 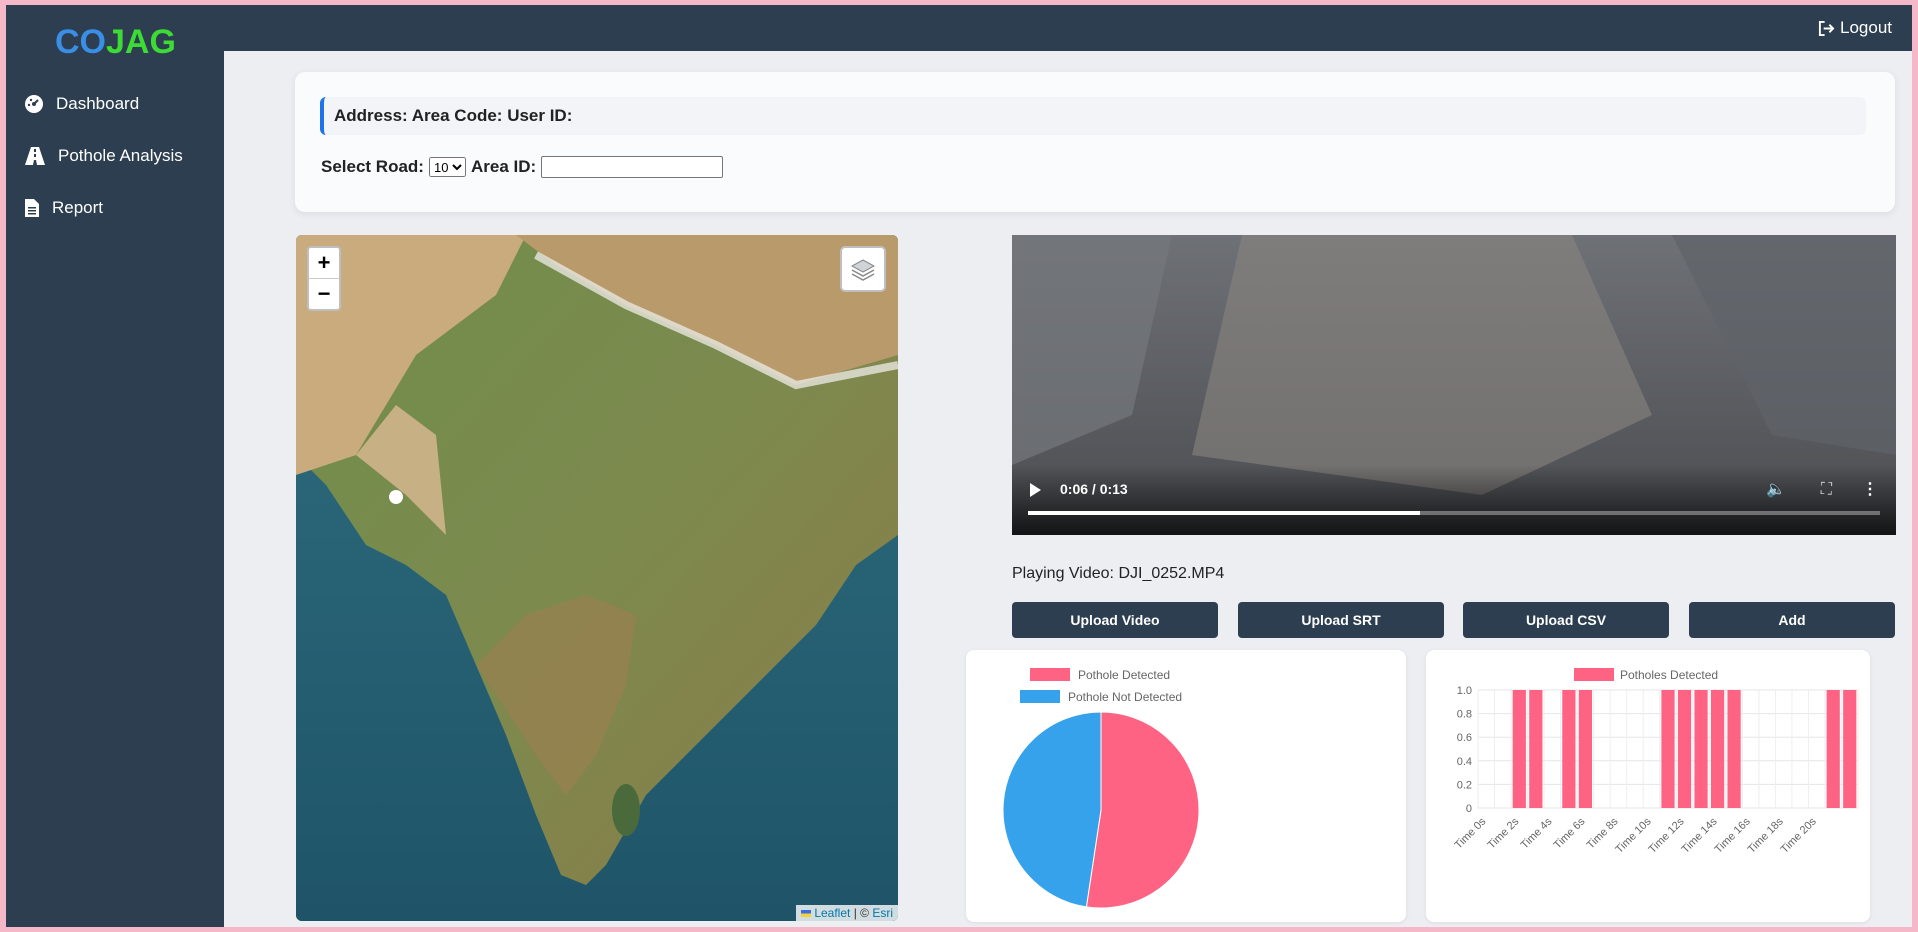 What do you see at coordinates (1118, 573) in the screenshot?
I see `playing-video-label: Playing Video: DJI_0252.MP4` at bounding box center [1118, 573].